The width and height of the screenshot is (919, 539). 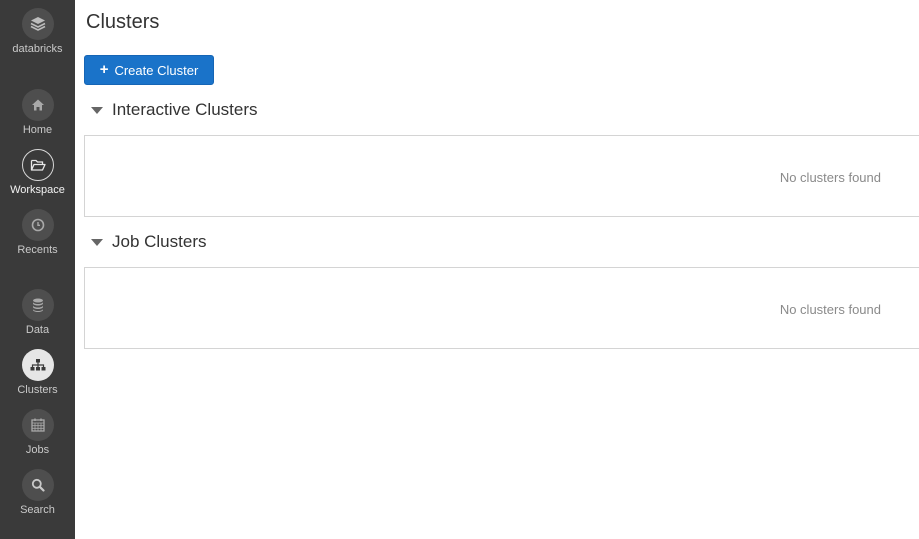 I want to click on sidebar-item-clusters: Clusters, so click(x=37, y=373).